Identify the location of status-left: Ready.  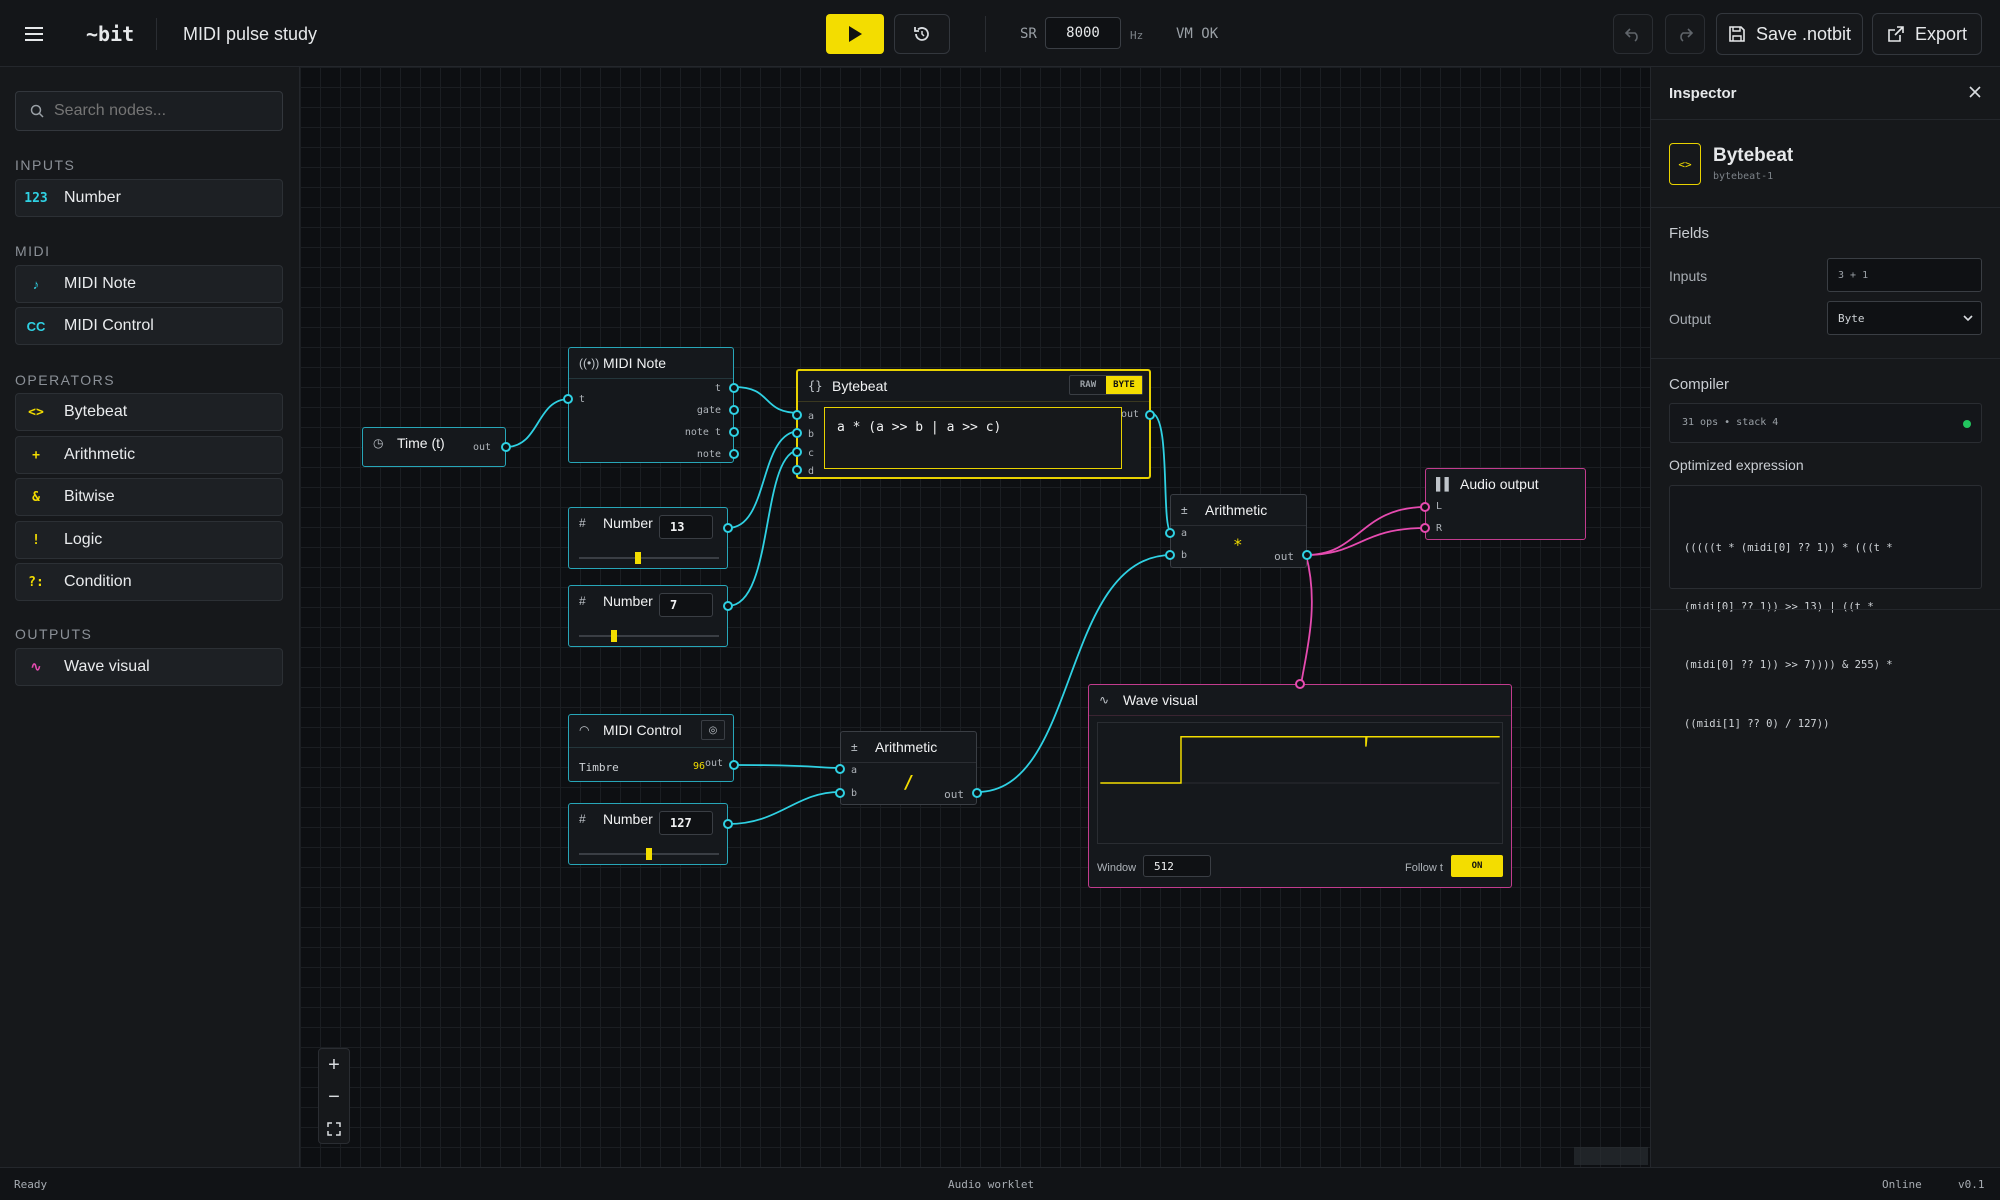
(31, 1184).